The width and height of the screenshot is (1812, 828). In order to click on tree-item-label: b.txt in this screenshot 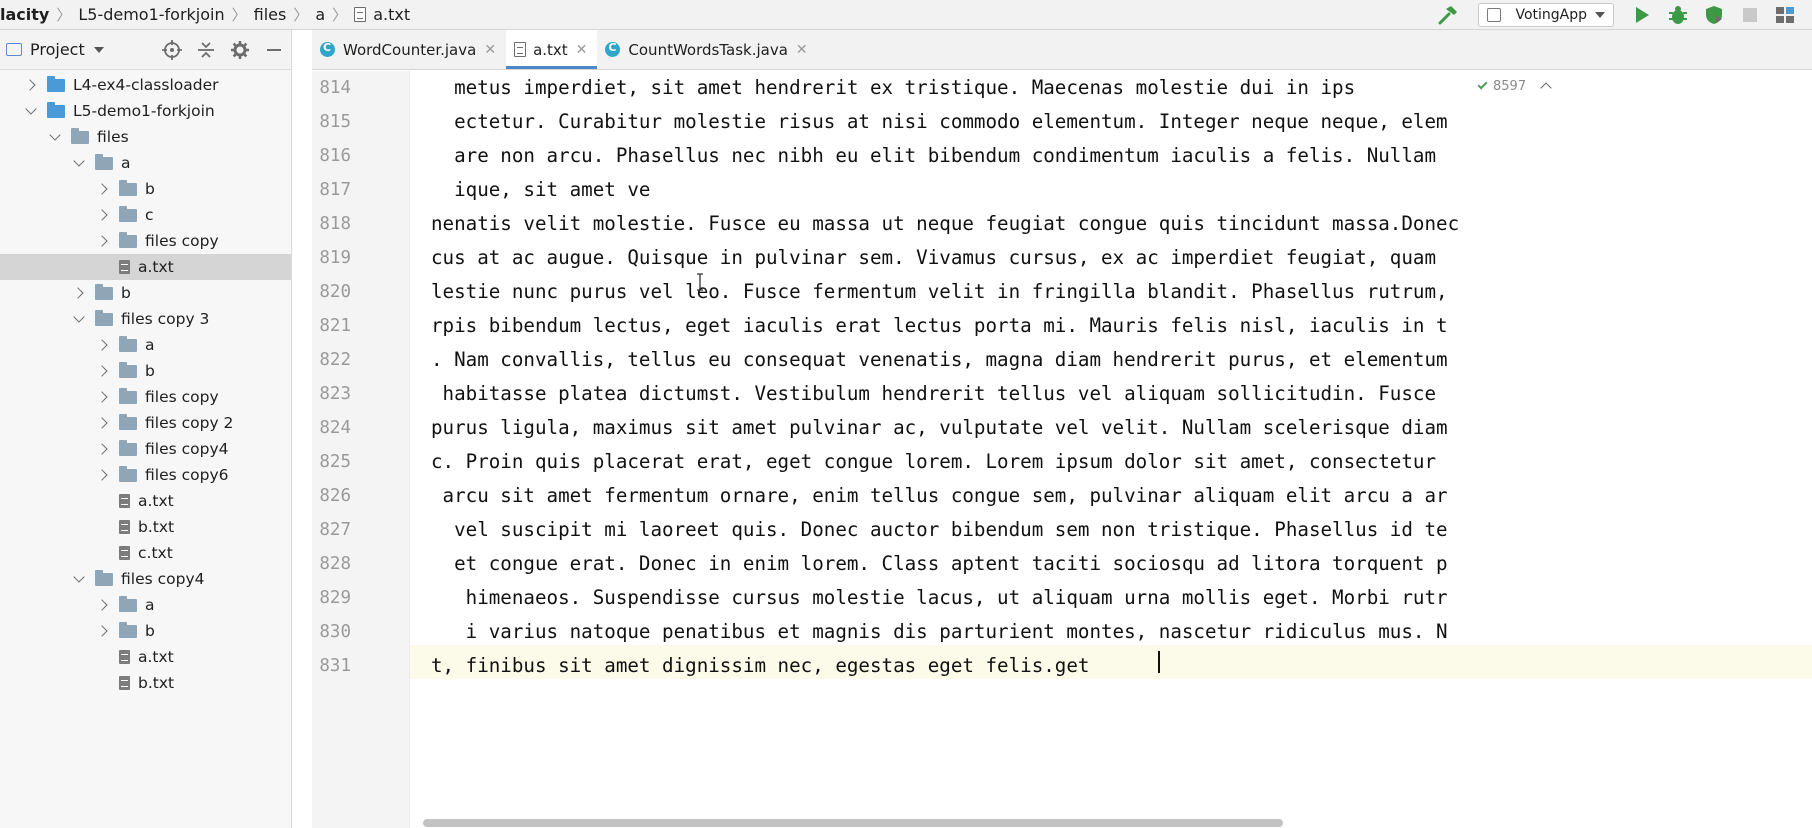, I will do `click(156, 527)`.